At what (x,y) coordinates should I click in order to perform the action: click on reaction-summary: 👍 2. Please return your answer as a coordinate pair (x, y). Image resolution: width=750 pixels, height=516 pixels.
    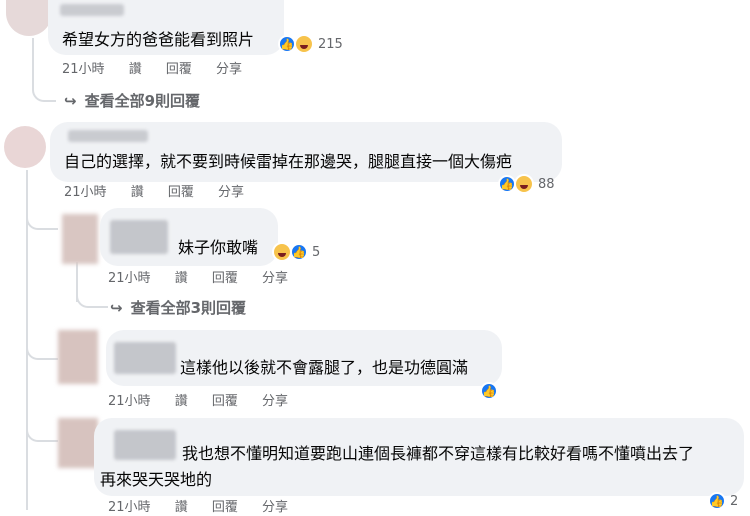
    Looking at the image, I should click on (723, 501).